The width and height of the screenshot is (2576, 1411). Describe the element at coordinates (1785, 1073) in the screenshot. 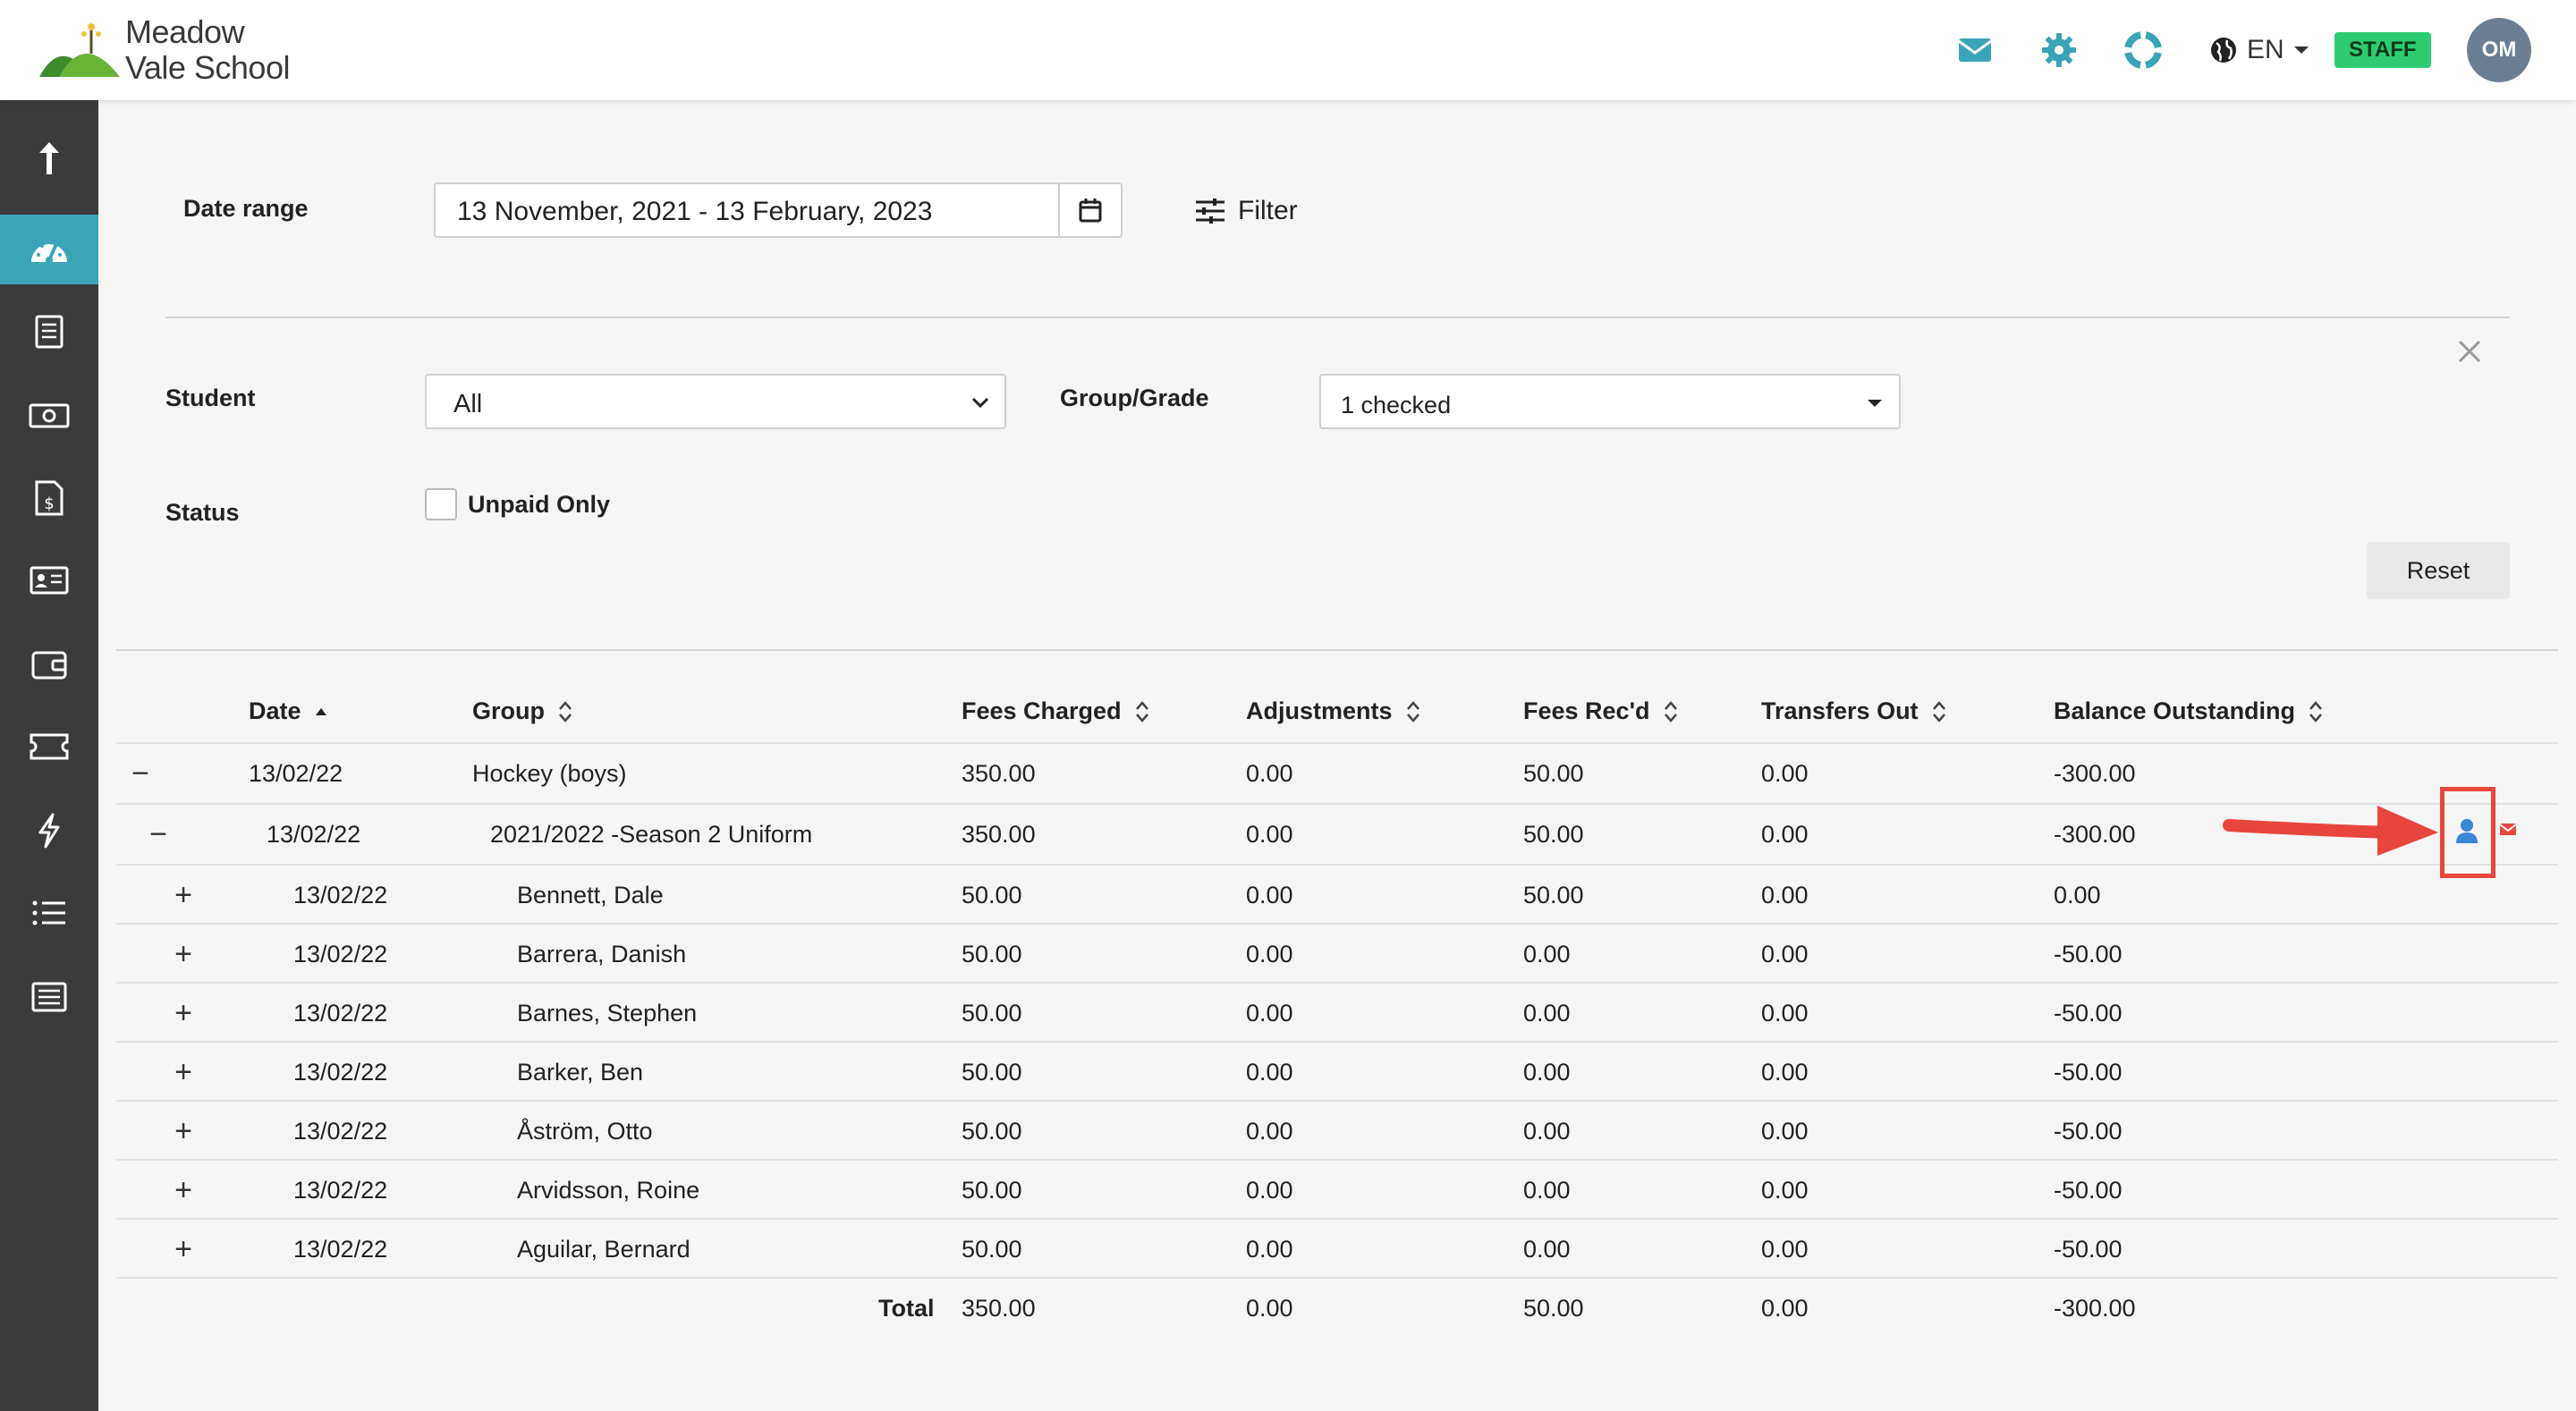

I see `cell-transfers-out: 0.00` at that location.